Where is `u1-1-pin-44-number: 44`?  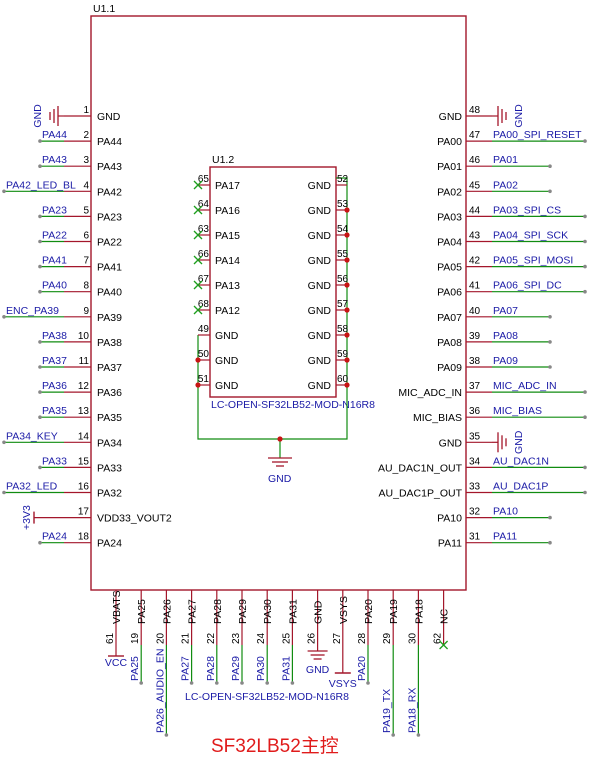 u1-1-pin-44-number: 44 is located at coordinates (475, 210).